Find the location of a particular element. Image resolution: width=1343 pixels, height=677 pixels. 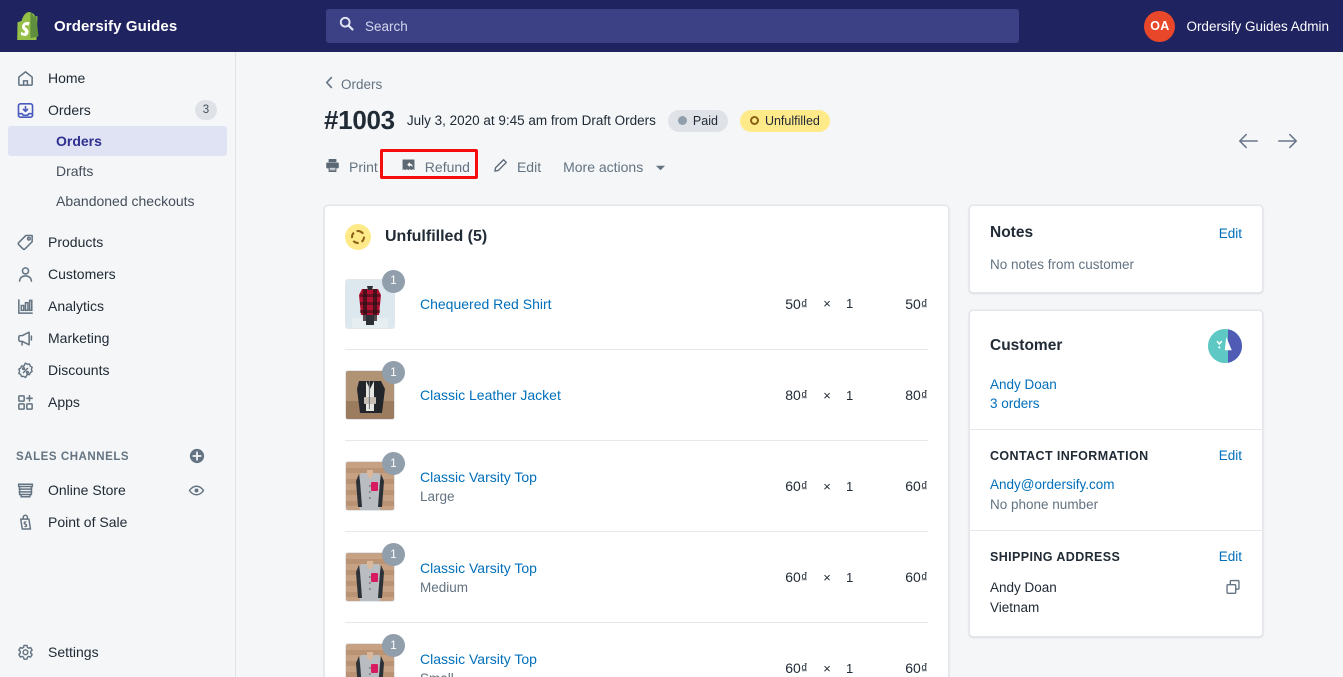

line-item-variant: Small is located at coordinates (587, 674).